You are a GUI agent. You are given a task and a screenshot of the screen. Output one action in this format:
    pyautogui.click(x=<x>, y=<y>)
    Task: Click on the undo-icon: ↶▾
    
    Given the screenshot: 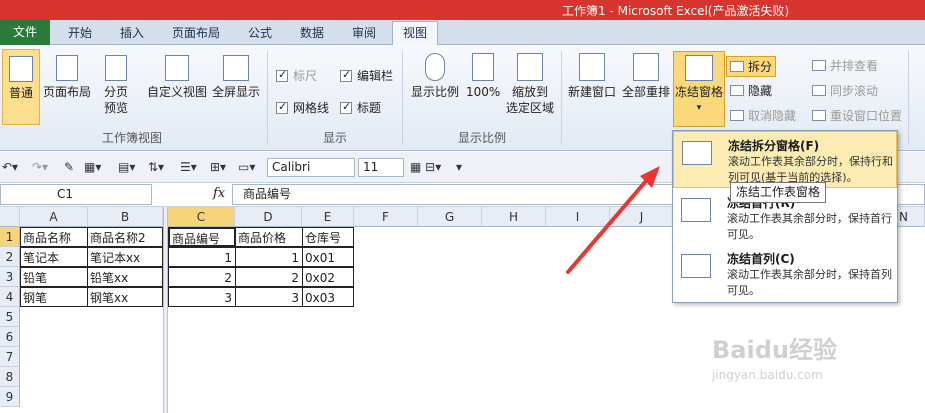 What is the action you would take?
    pyautogui.click(x=10, y=167)
    